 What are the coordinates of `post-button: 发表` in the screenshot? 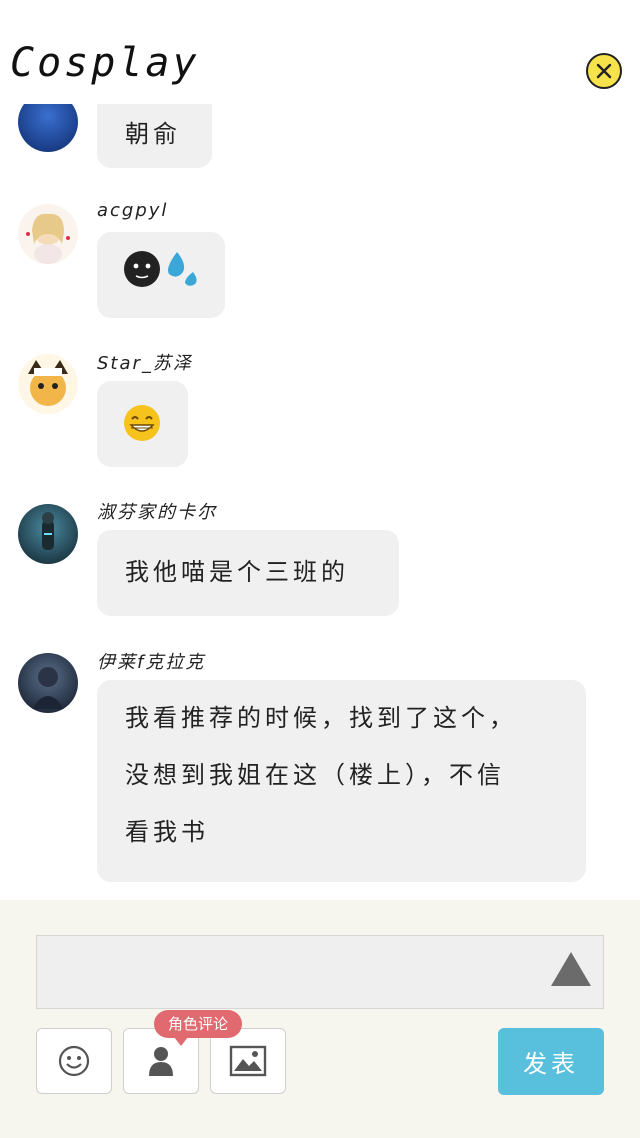 It's located at (551, 1061).